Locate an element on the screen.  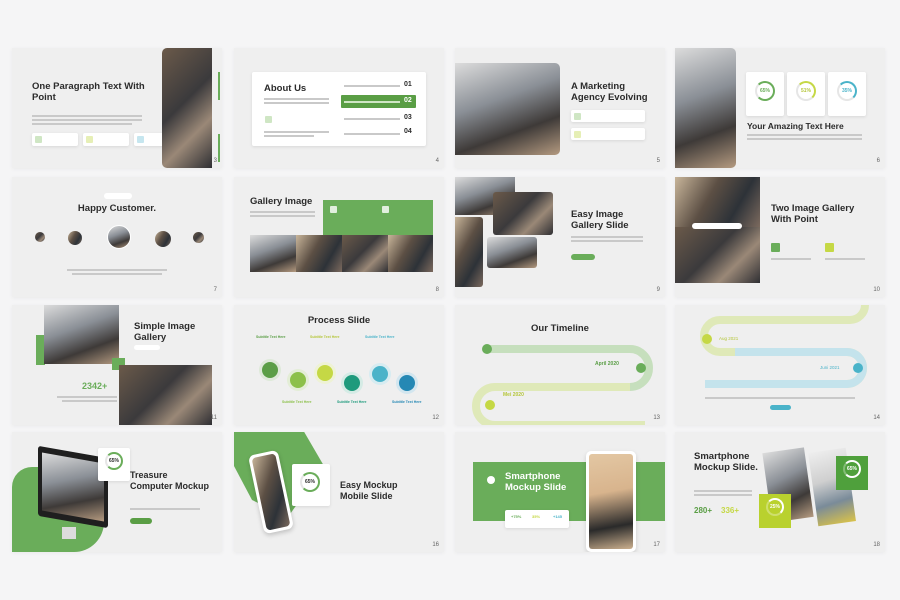
label: +75% is located at coordinates (516, 516).